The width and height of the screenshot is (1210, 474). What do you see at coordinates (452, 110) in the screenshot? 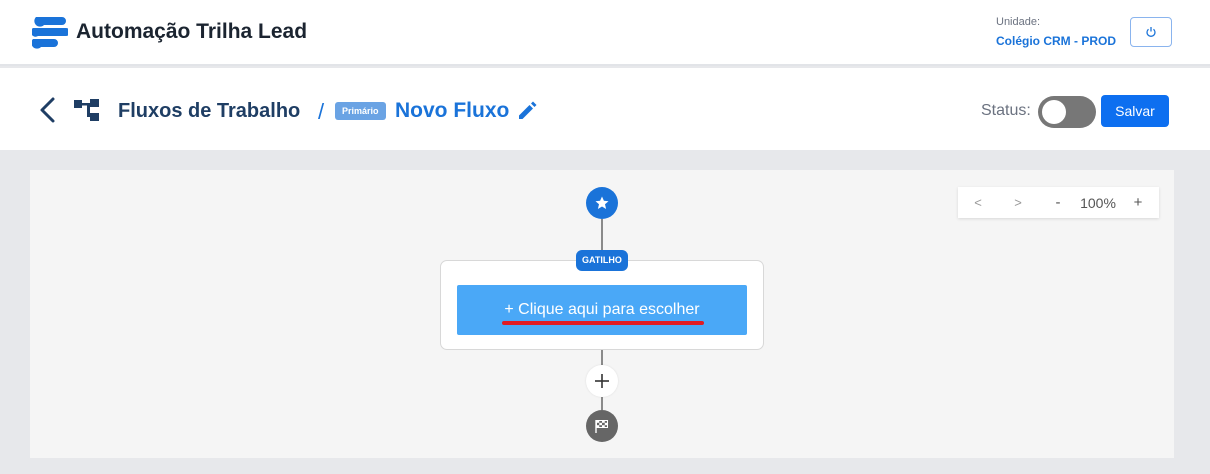
I see `flow-name: Novo Fluxo` at bounding box center [452, 110].